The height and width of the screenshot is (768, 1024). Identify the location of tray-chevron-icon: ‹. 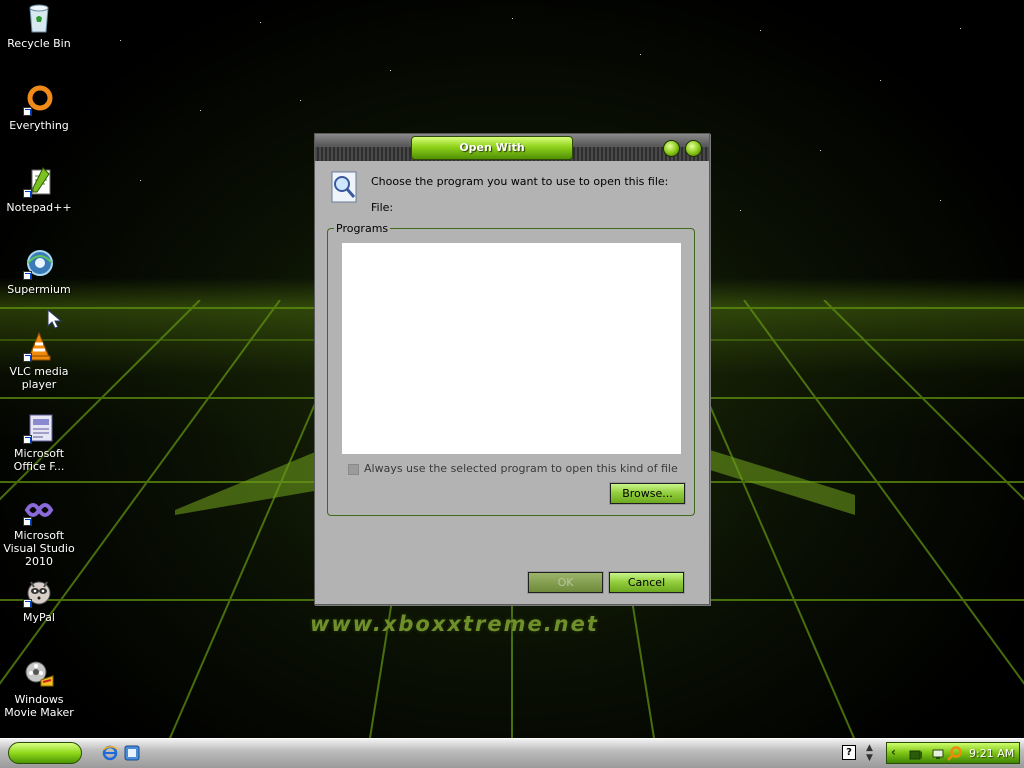
(893, 752).